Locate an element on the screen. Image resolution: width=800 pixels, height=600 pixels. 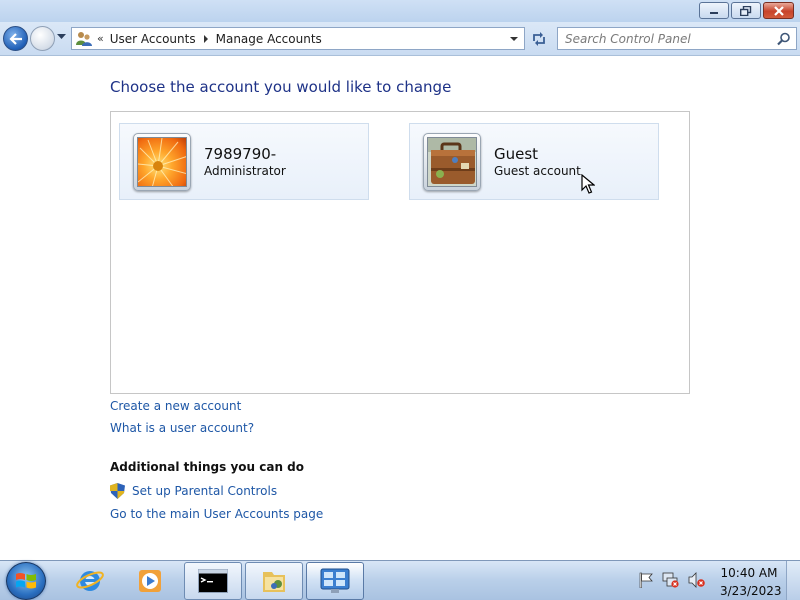
taskbar-command-prompt is located at coordinates (213, 581).